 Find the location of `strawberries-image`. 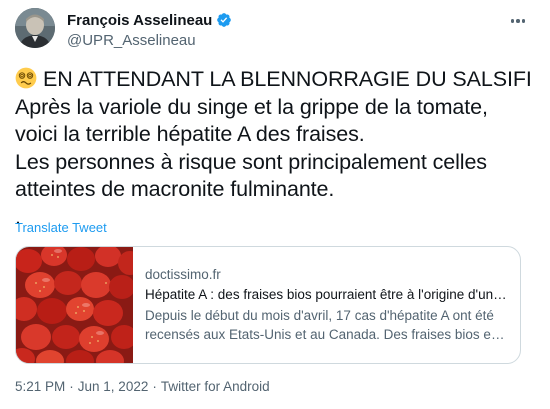

strawberries-image is located at coordinates (79, 305).